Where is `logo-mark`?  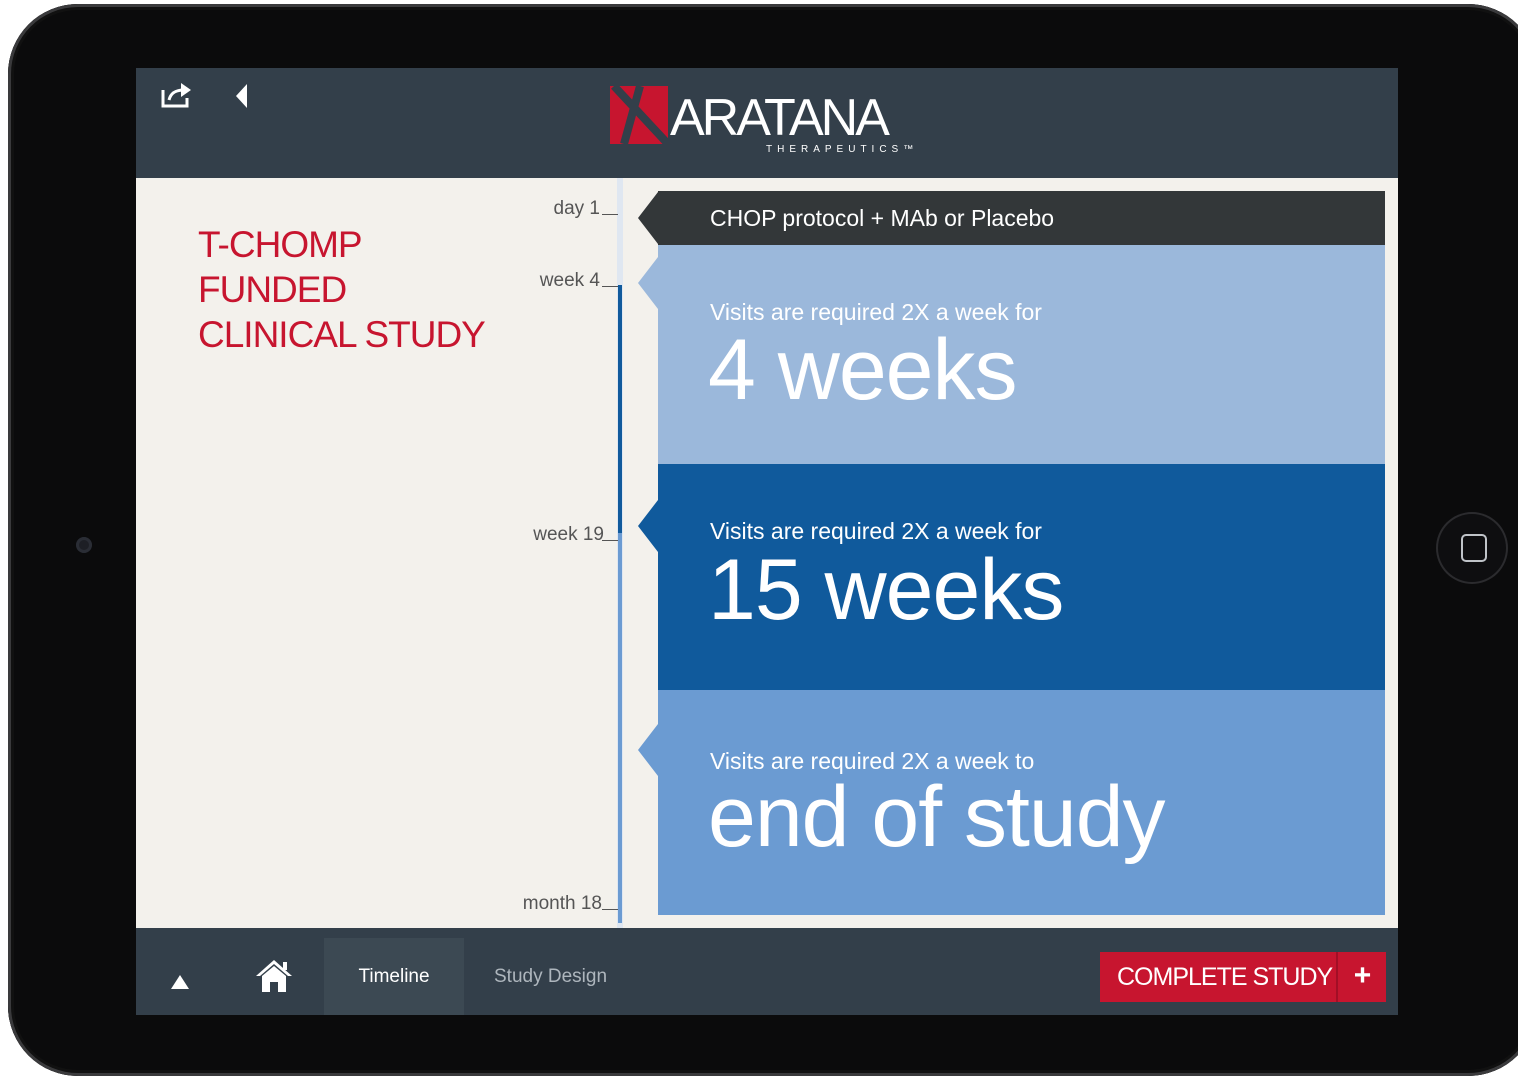
logo-mark is located at coordinates (640, 115).